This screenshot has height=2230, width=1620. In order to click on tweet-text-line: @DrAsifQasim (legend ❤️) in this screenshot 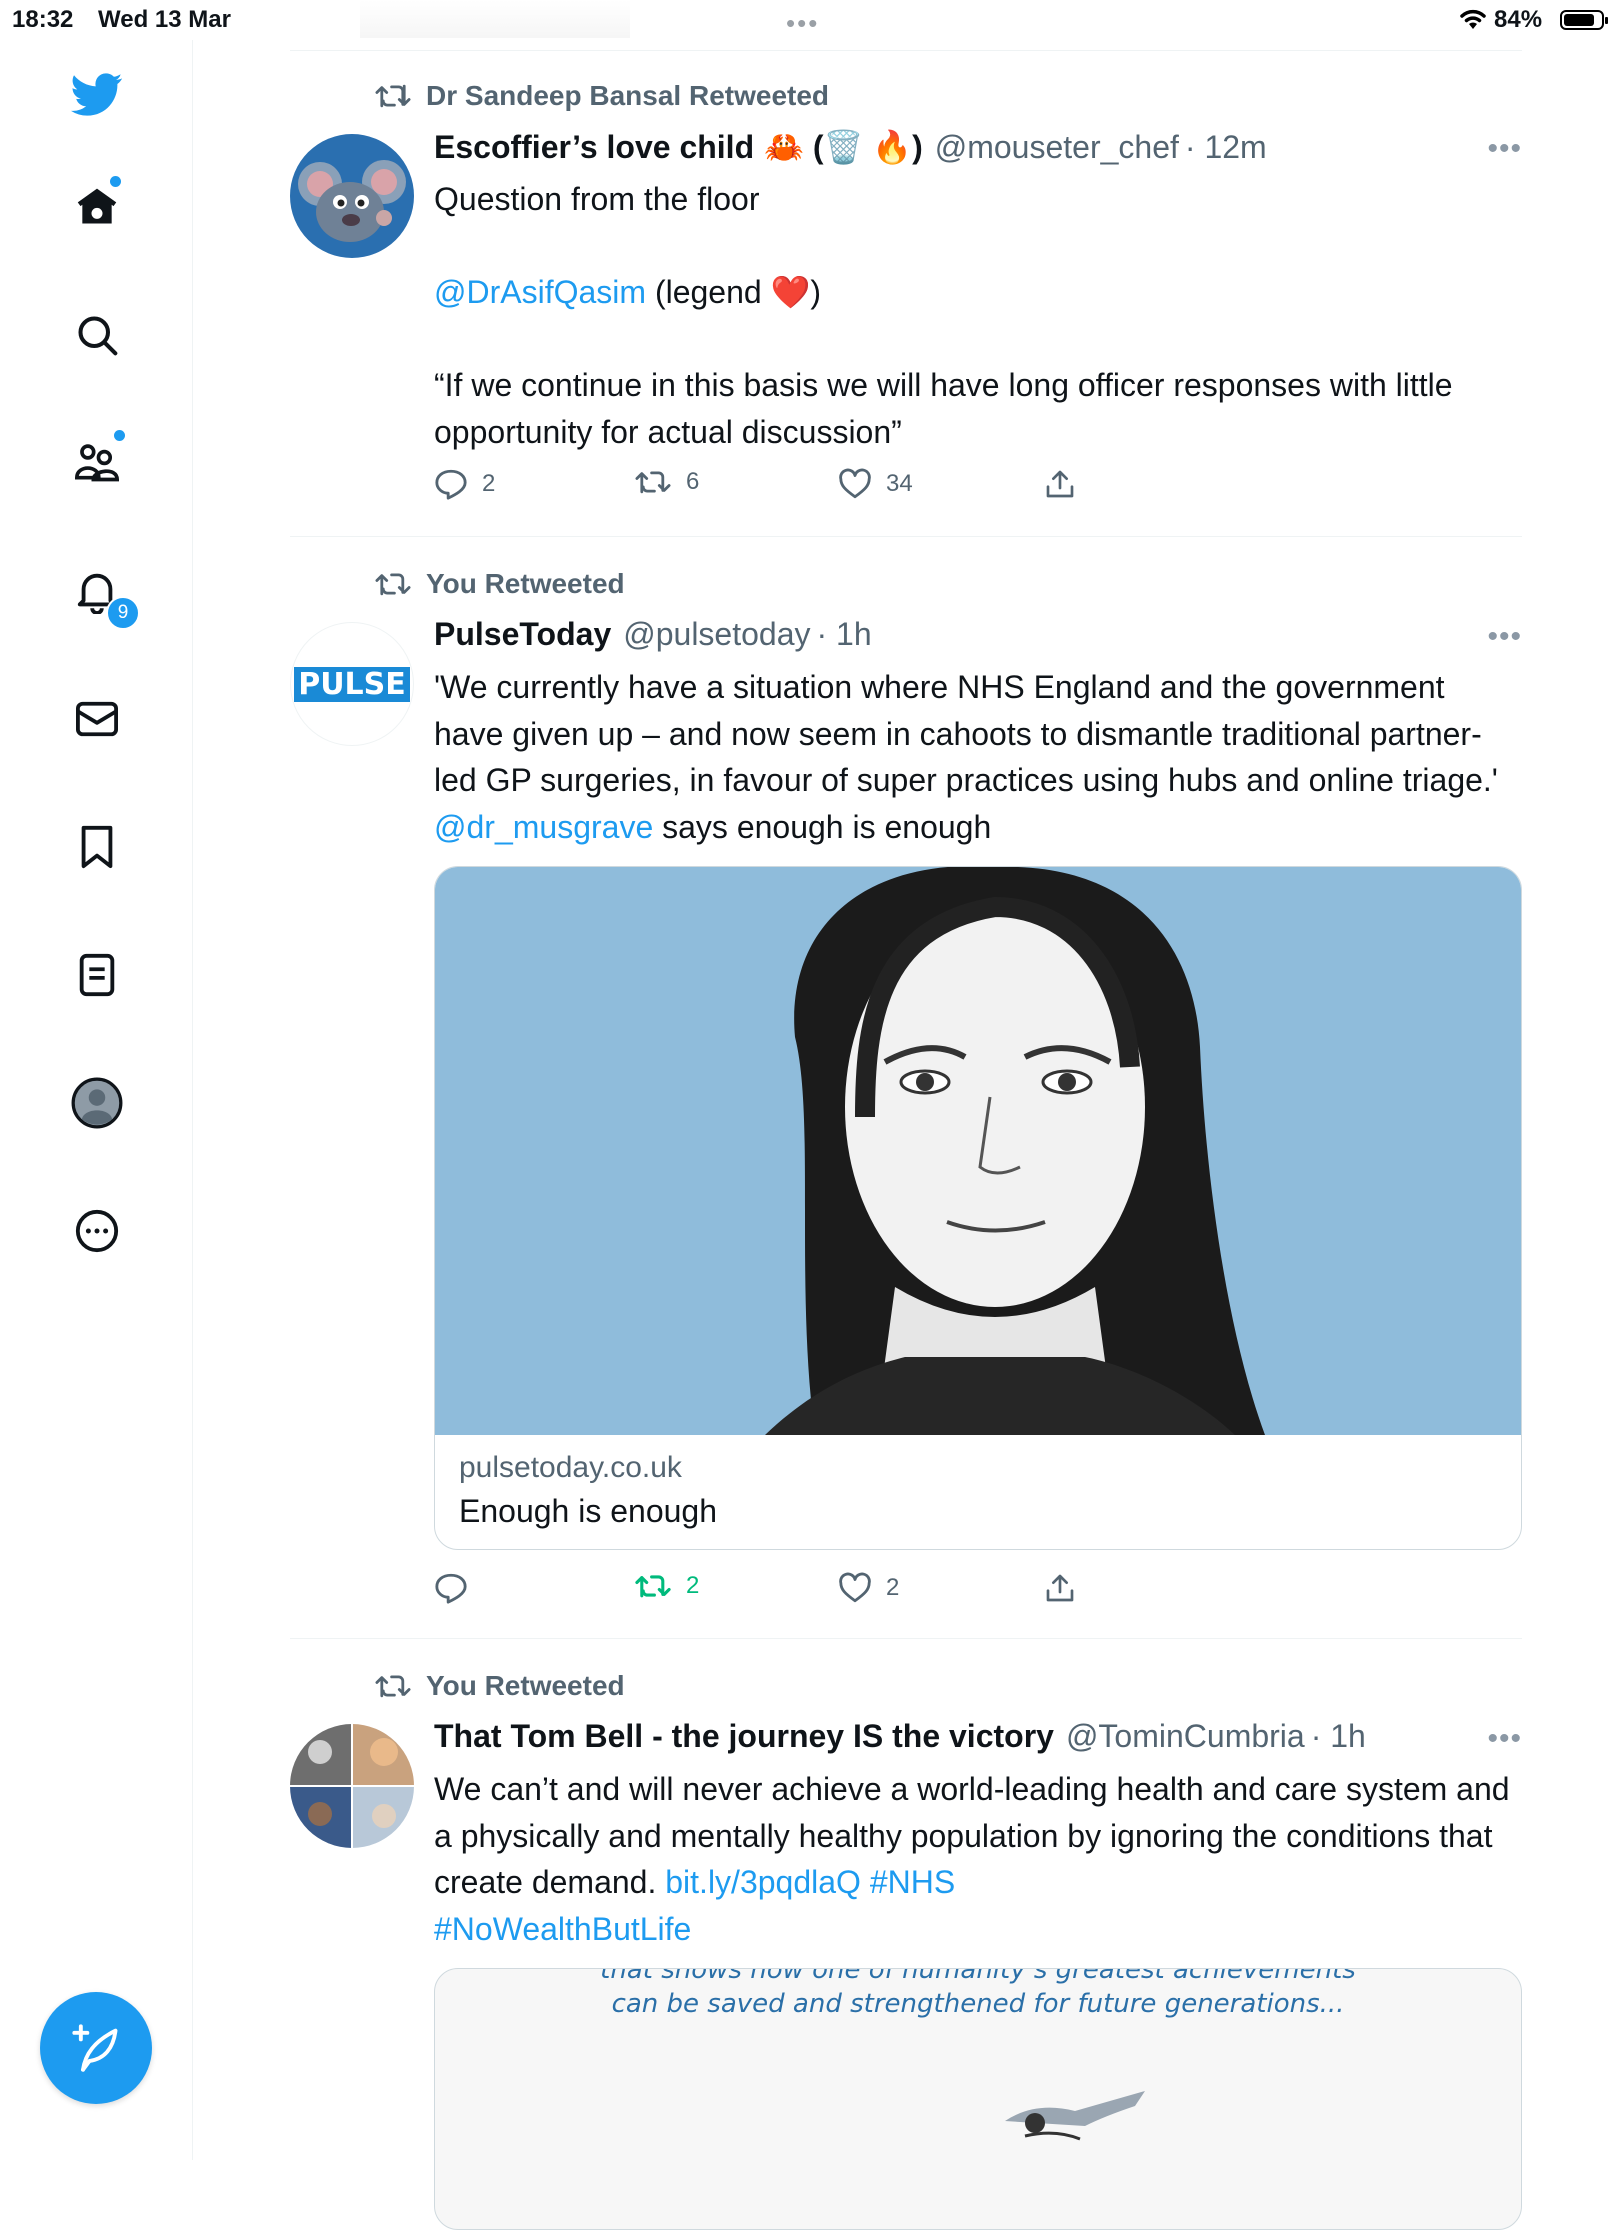, I will do `click(978, 292)`.